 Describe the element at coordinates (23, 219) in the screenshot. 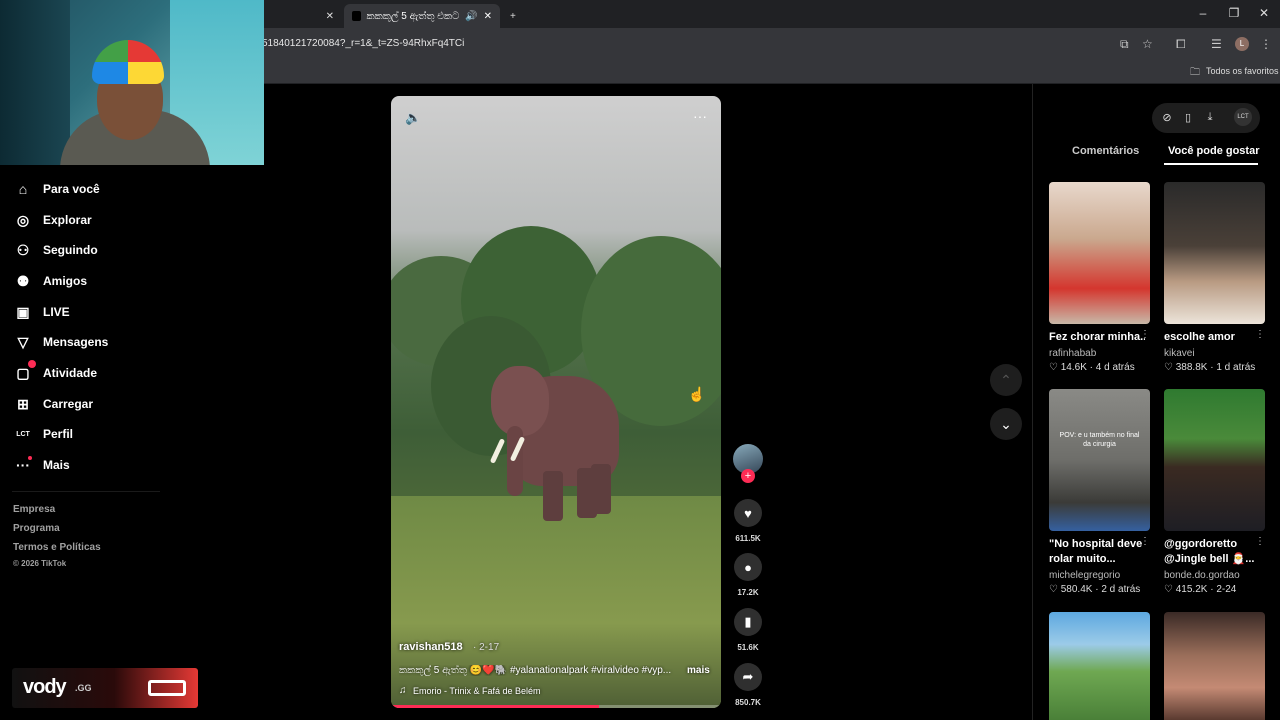

I see `compass-icon: ◎` at that location.